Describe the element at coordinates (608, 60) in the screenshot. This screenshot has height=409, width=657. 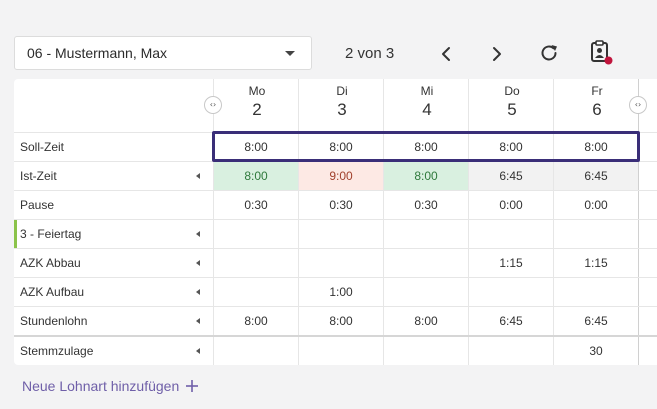
I see `notification-dot` at that location.